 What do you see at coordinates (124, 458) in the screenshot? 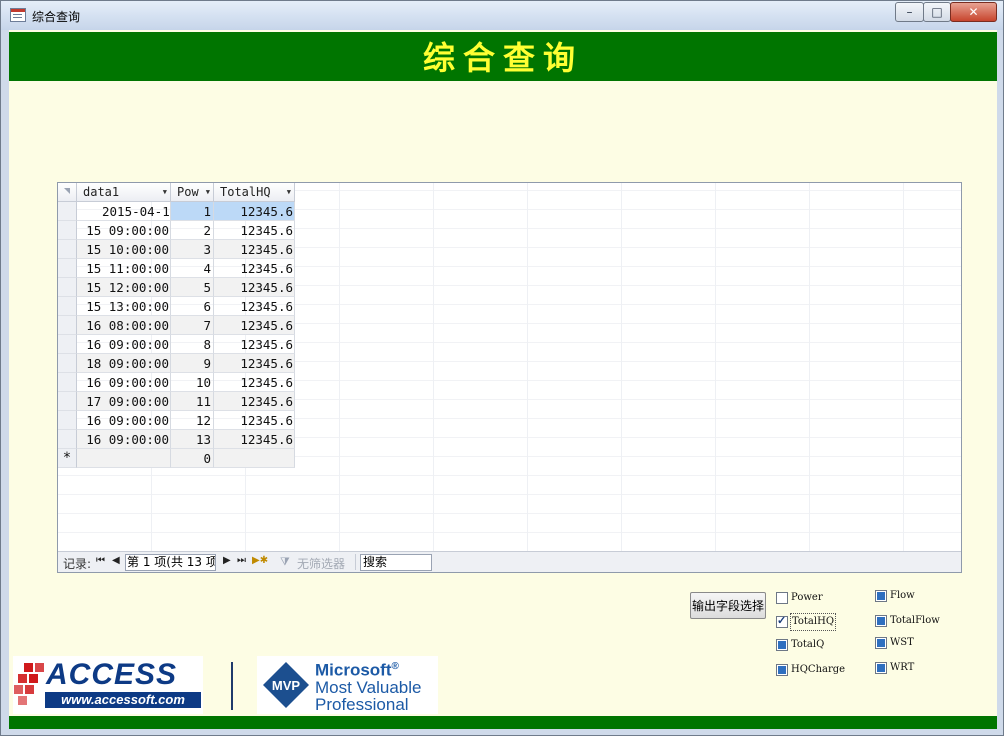
I see `cell-data1` at bounding box center [124, 458].